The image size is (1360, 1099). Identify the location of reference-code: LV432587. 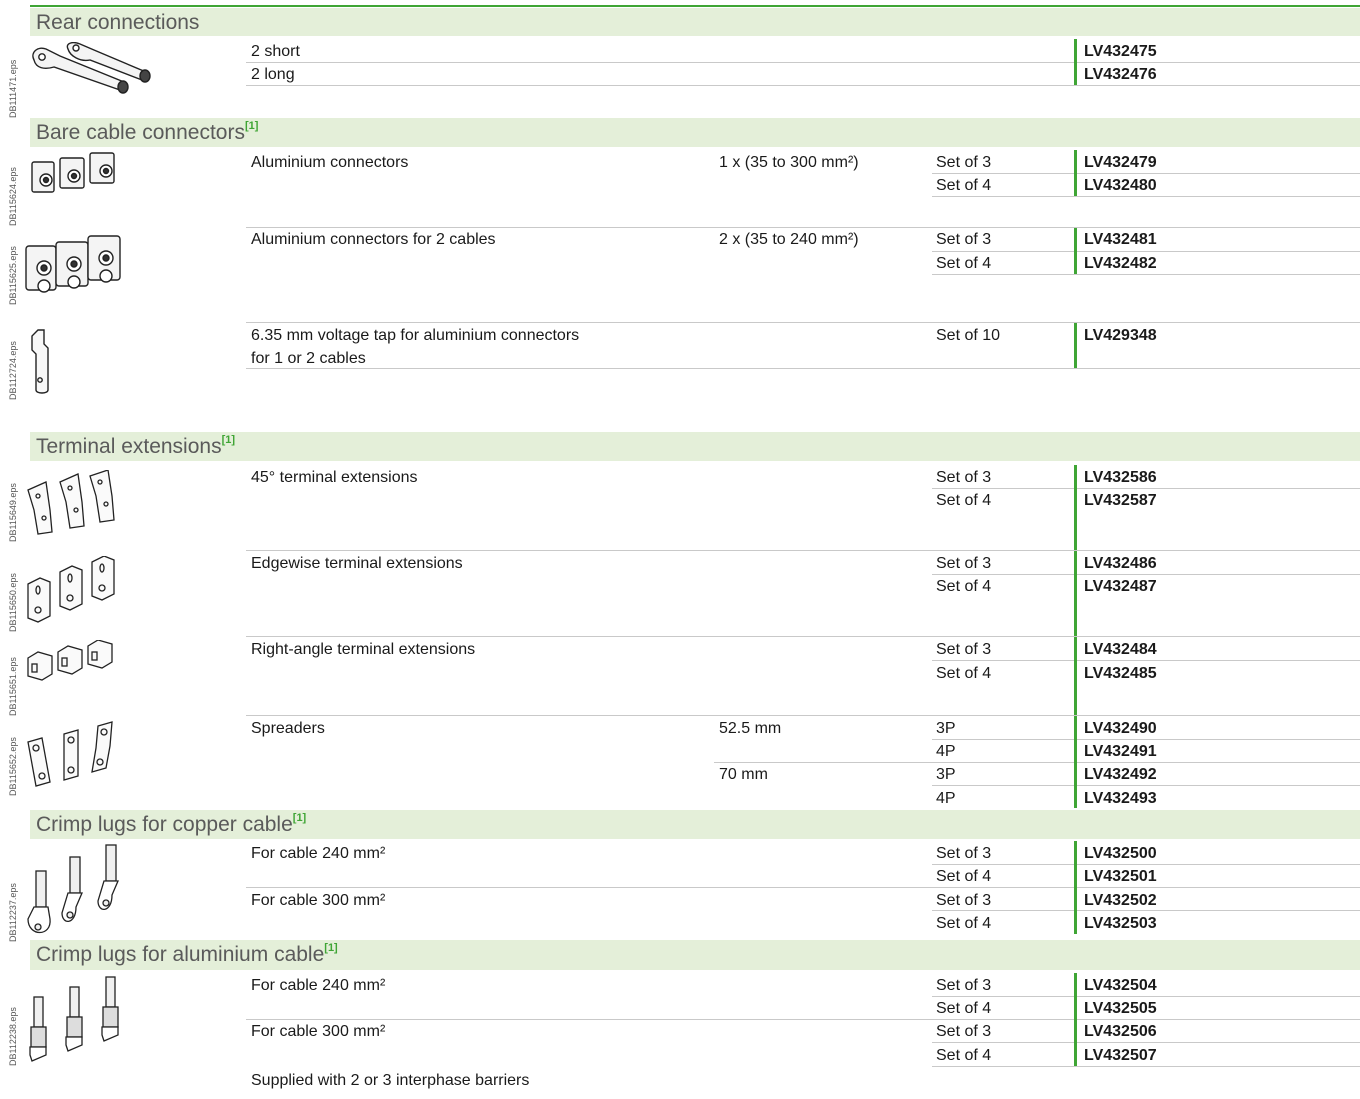
(1120, 500).